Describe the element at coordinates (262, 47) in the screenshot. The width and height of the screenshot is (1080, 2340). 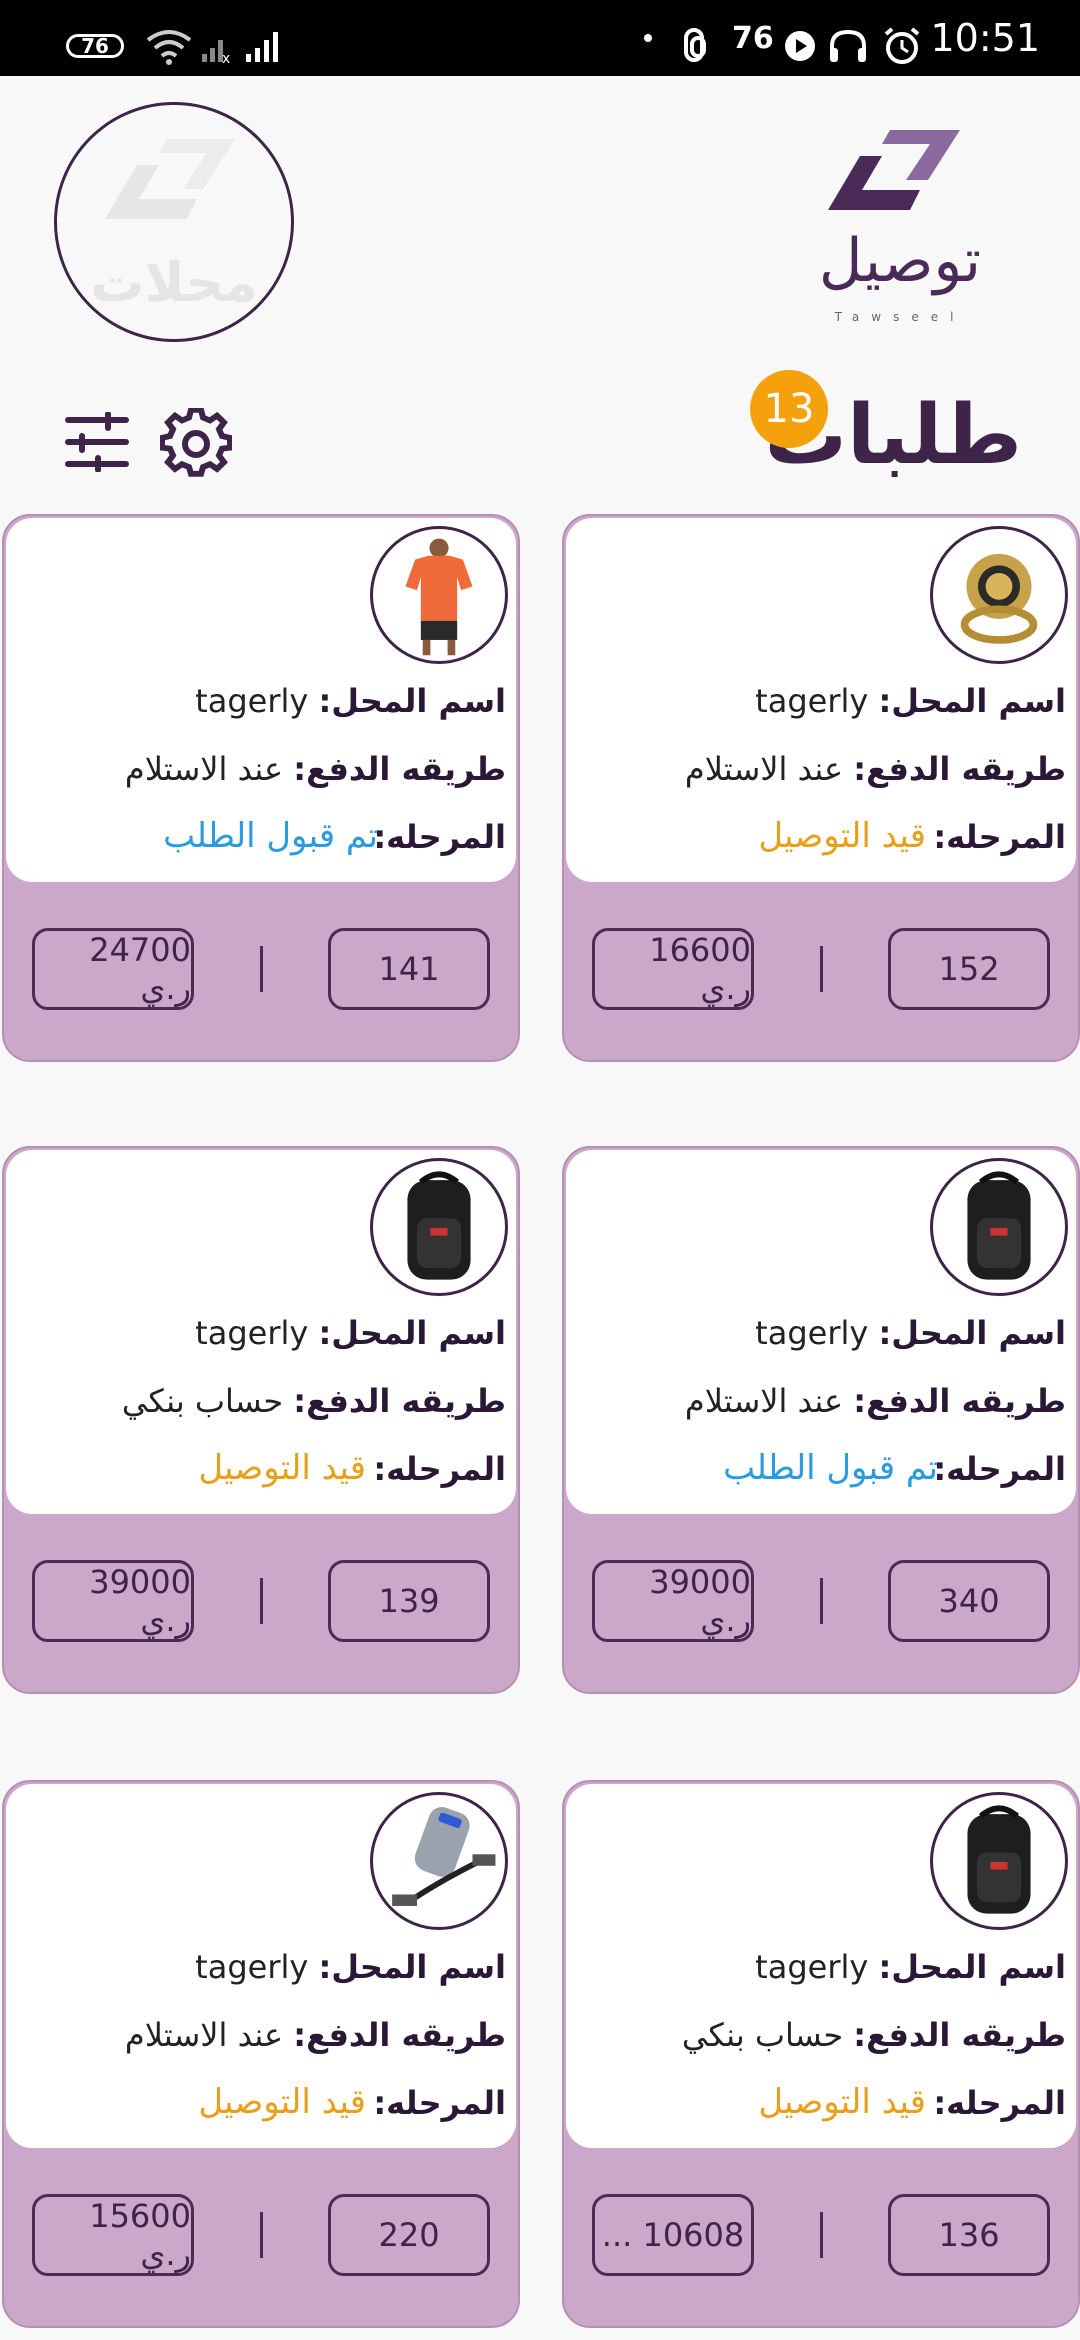
I see `signal-2-icon` at that location.